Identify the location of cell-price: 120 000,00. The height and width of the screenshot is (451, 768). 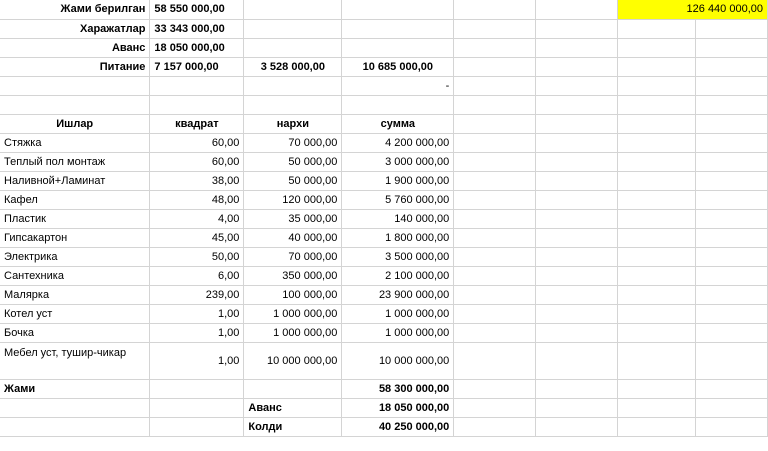
(293, 200).